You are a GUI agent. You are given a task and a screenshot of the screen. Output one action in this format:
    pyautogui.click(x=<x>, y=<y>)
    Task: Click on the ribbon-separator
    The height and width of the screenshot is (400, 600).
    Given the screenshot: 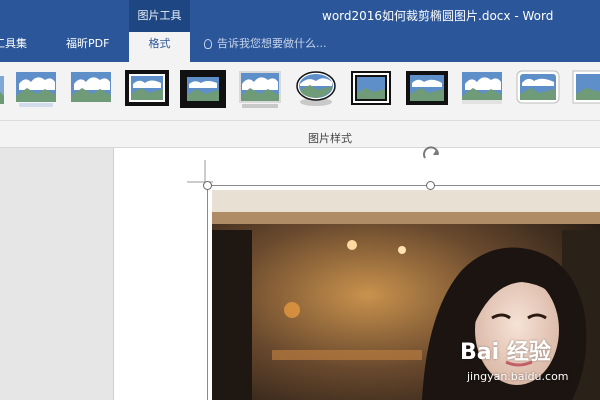 What is the action you would take?
    pyautogui.click(x=300, y=120)
    